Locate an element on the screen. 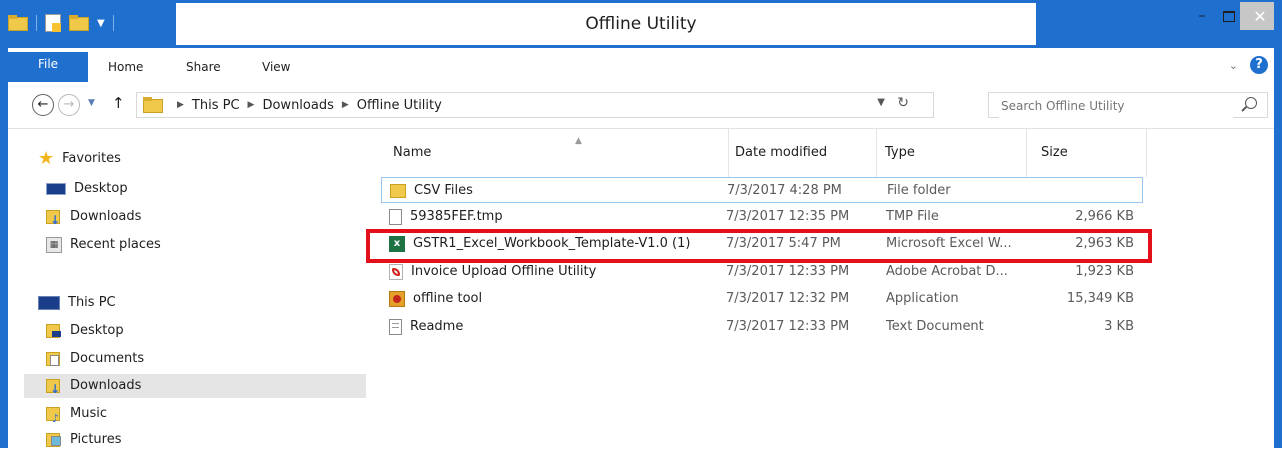 This screenshot has width=1282, height=452. sidebar-favorites: ★ Favorites is located at coordinates (79, 159).